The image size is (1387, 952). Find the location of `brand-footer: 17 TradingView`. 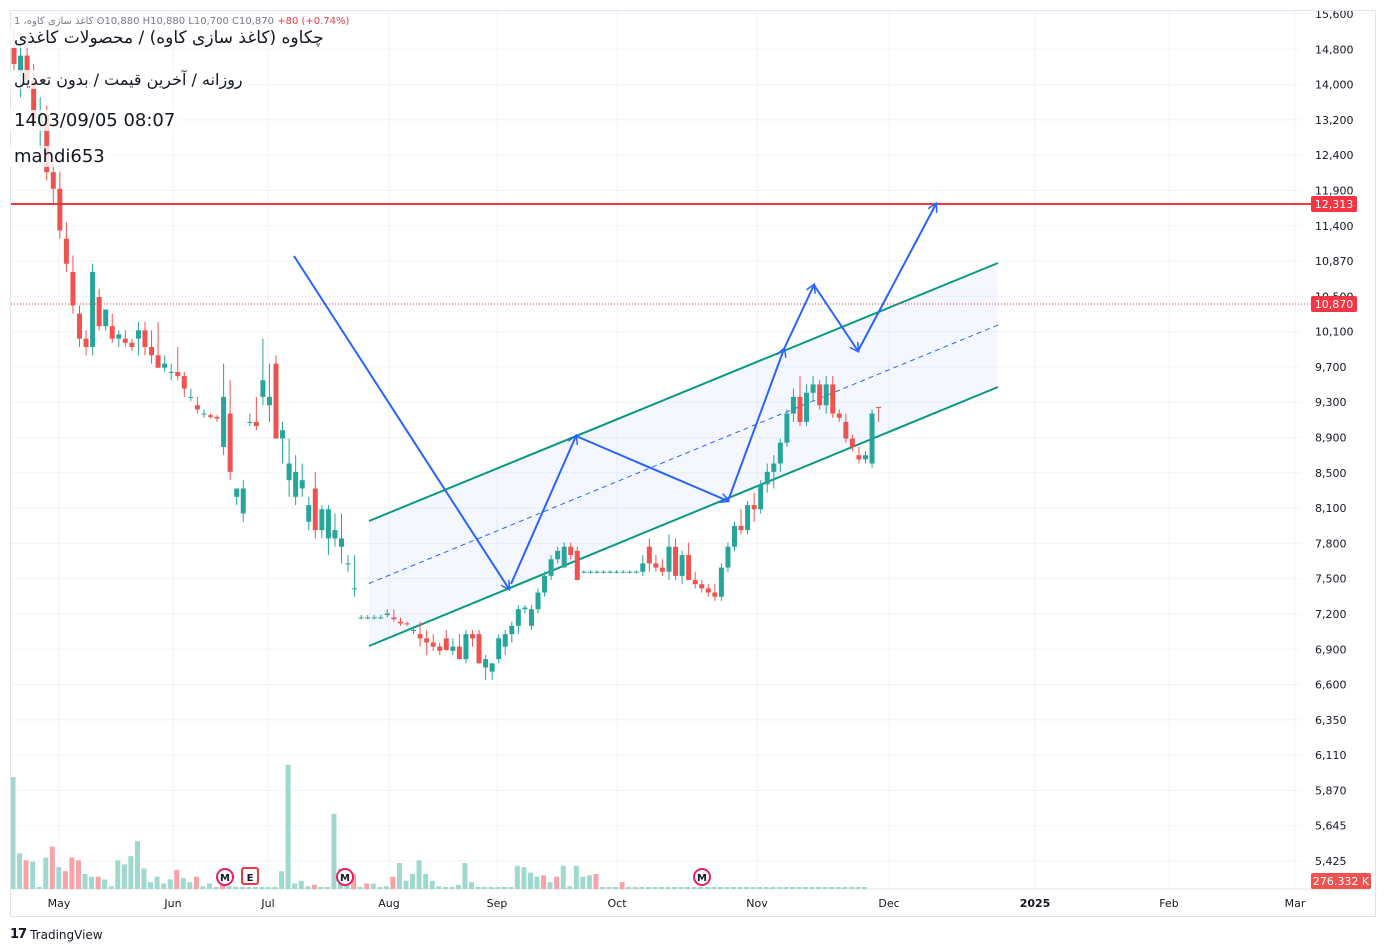

brand-footer: 17 TradingView is located at coordinates (56, 934).